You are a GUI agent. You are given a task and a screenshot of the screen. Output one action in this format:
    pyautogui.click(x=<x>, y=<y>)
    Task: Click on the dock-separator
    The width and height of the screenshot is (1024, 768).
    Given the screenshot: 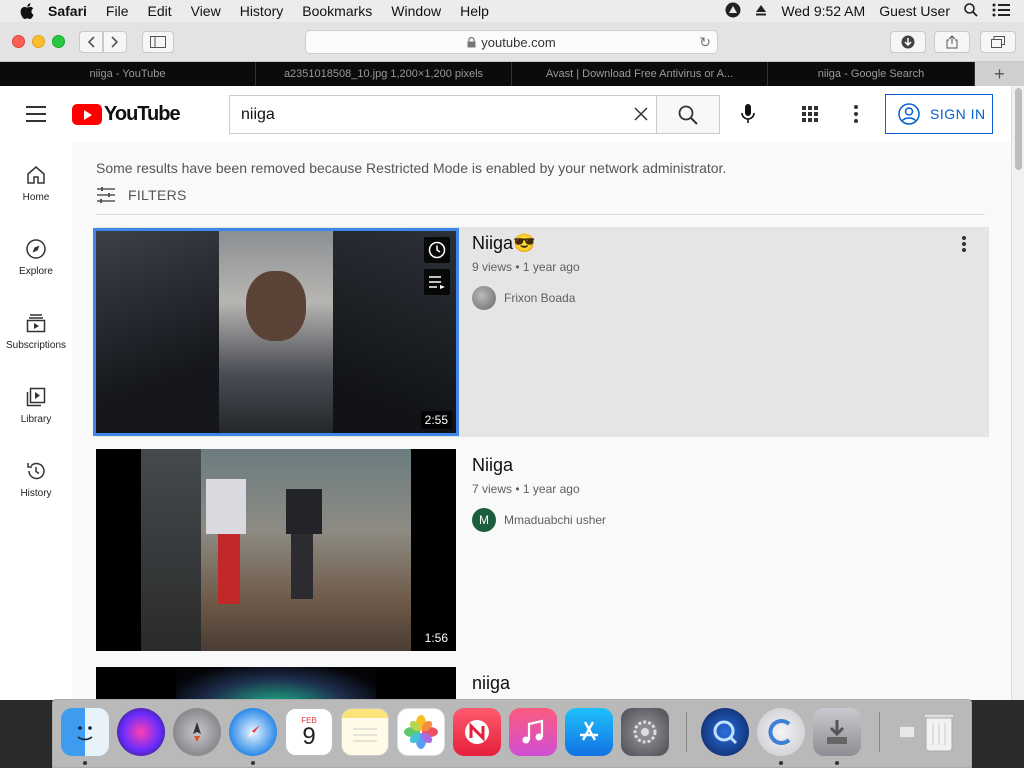 What is the action you would take?
    pyautogui.click(x=879, y=732)
    